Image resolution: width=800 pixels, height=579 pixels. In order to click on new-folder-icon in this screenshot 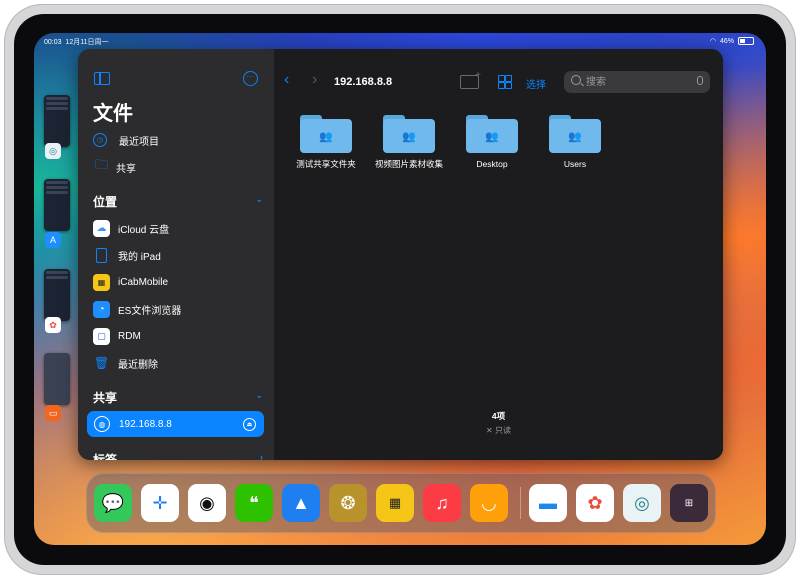, I will do `click(470, 79)`.